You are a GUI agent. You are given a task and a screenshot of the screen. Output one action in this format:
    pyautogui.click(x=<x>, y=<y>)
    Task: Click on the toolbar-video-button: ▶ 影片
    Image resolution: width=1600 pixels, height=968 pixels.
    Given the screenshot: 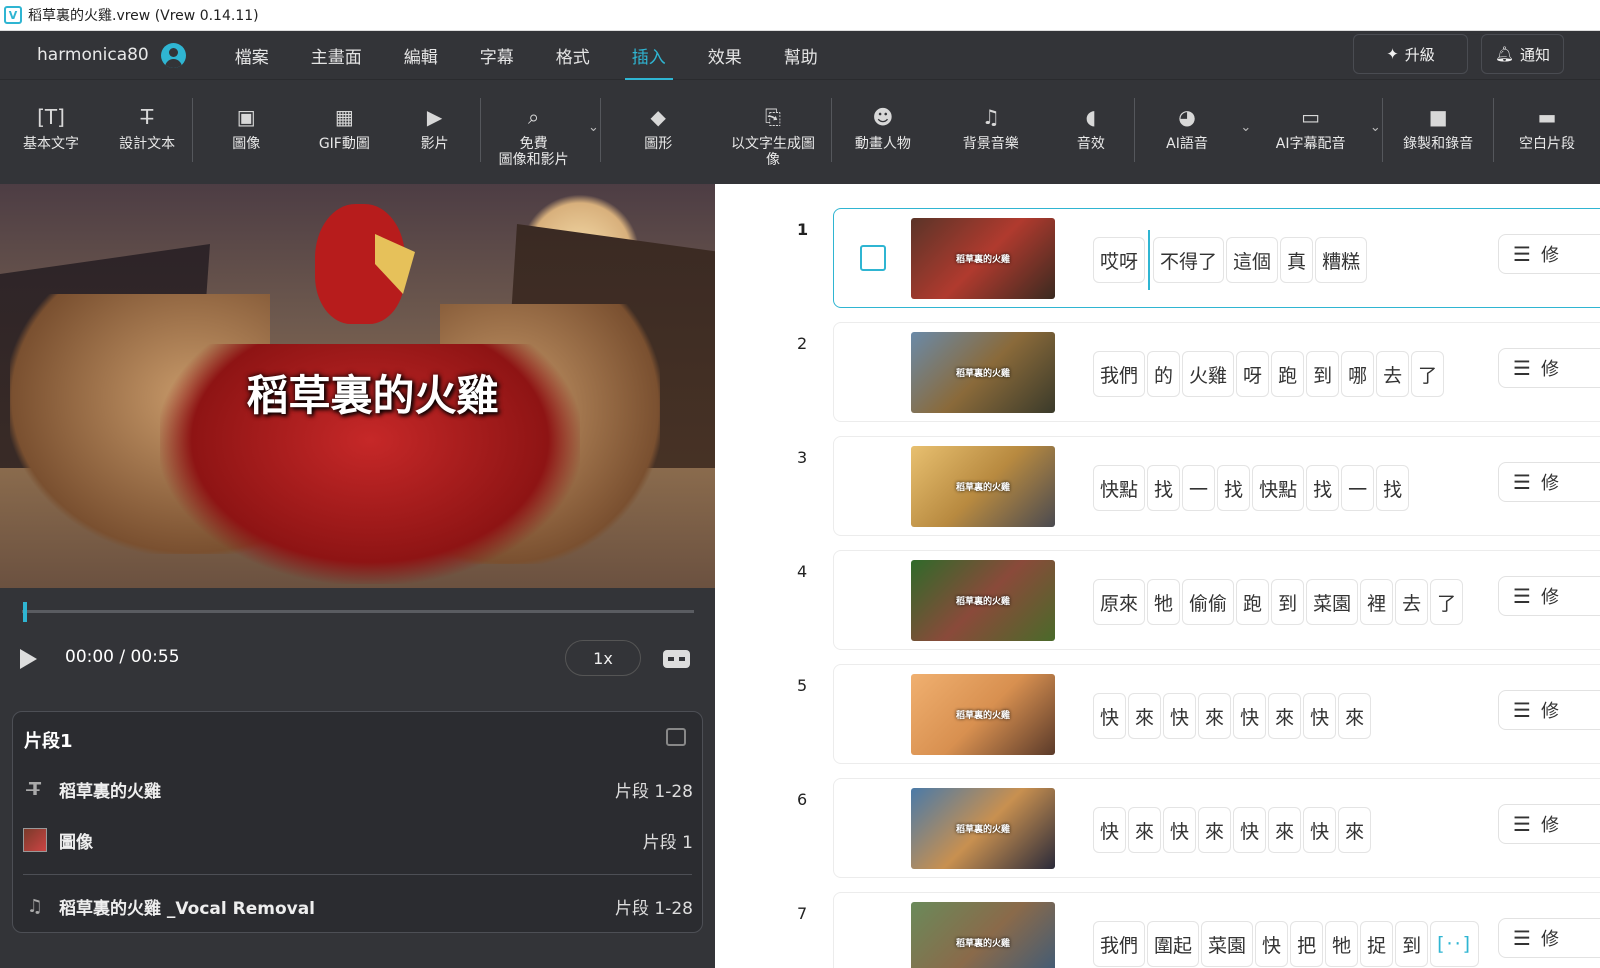 What is the action you would take?
    pyautogui.click(x=434, y=116)
    